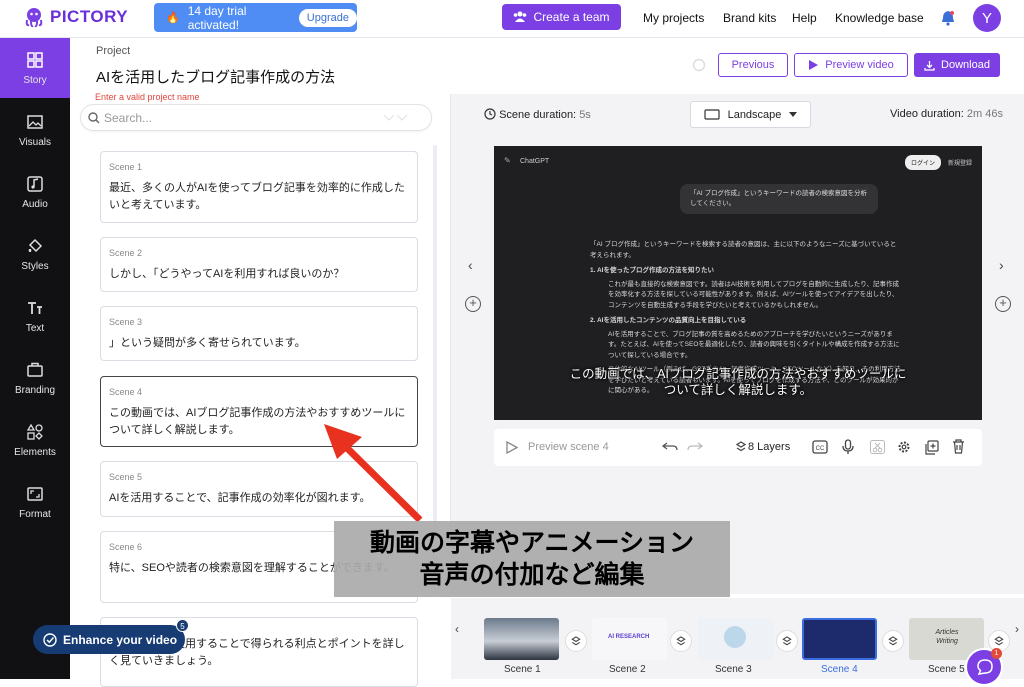  What do you see at coordinates (470, 265) in the screenshot?
I see `prev-scene-arrow-icon: ‹` at bounding box center [470, 265].